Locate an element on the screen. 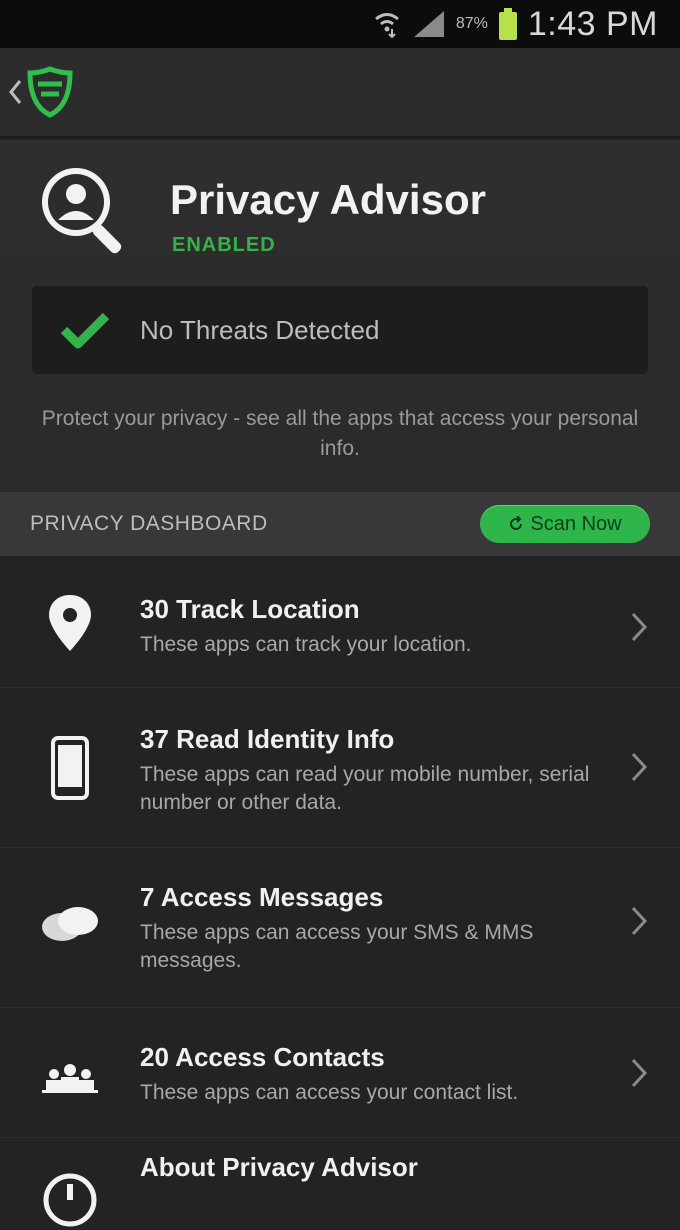 The height and width of the screenshot is (1230, 680). status-badge: ENABLED is located at coordinates (224, 245).